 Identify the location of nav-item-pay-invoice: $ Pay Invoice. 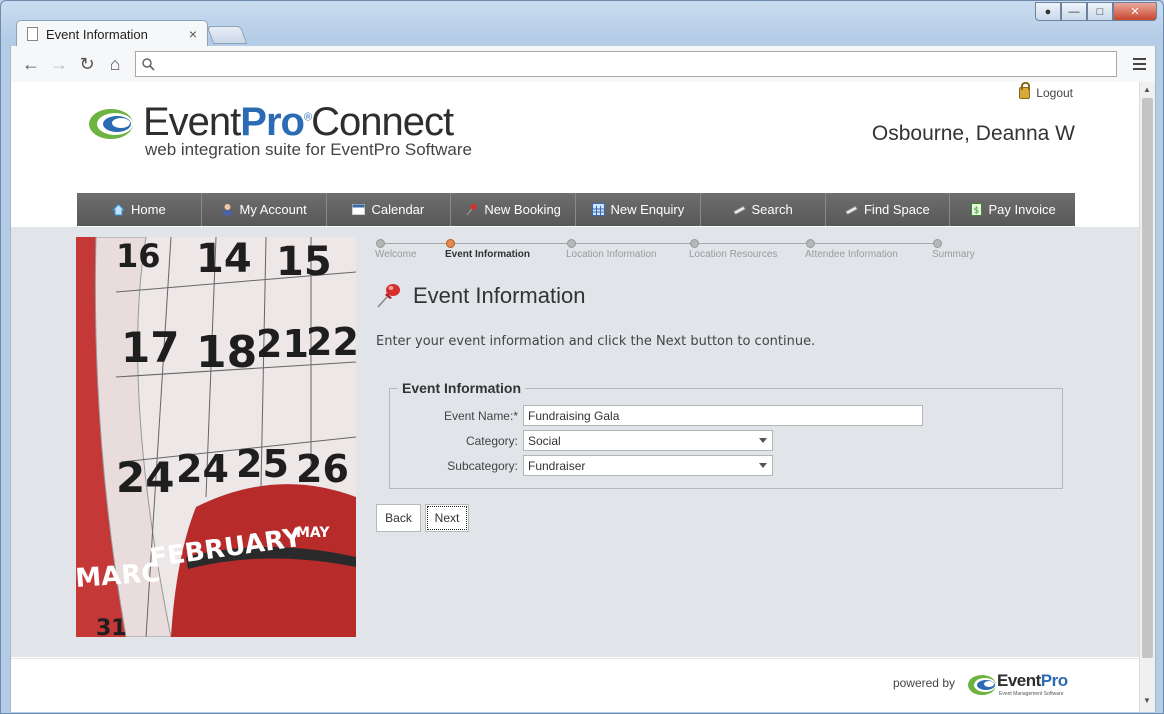
(1012, 209).